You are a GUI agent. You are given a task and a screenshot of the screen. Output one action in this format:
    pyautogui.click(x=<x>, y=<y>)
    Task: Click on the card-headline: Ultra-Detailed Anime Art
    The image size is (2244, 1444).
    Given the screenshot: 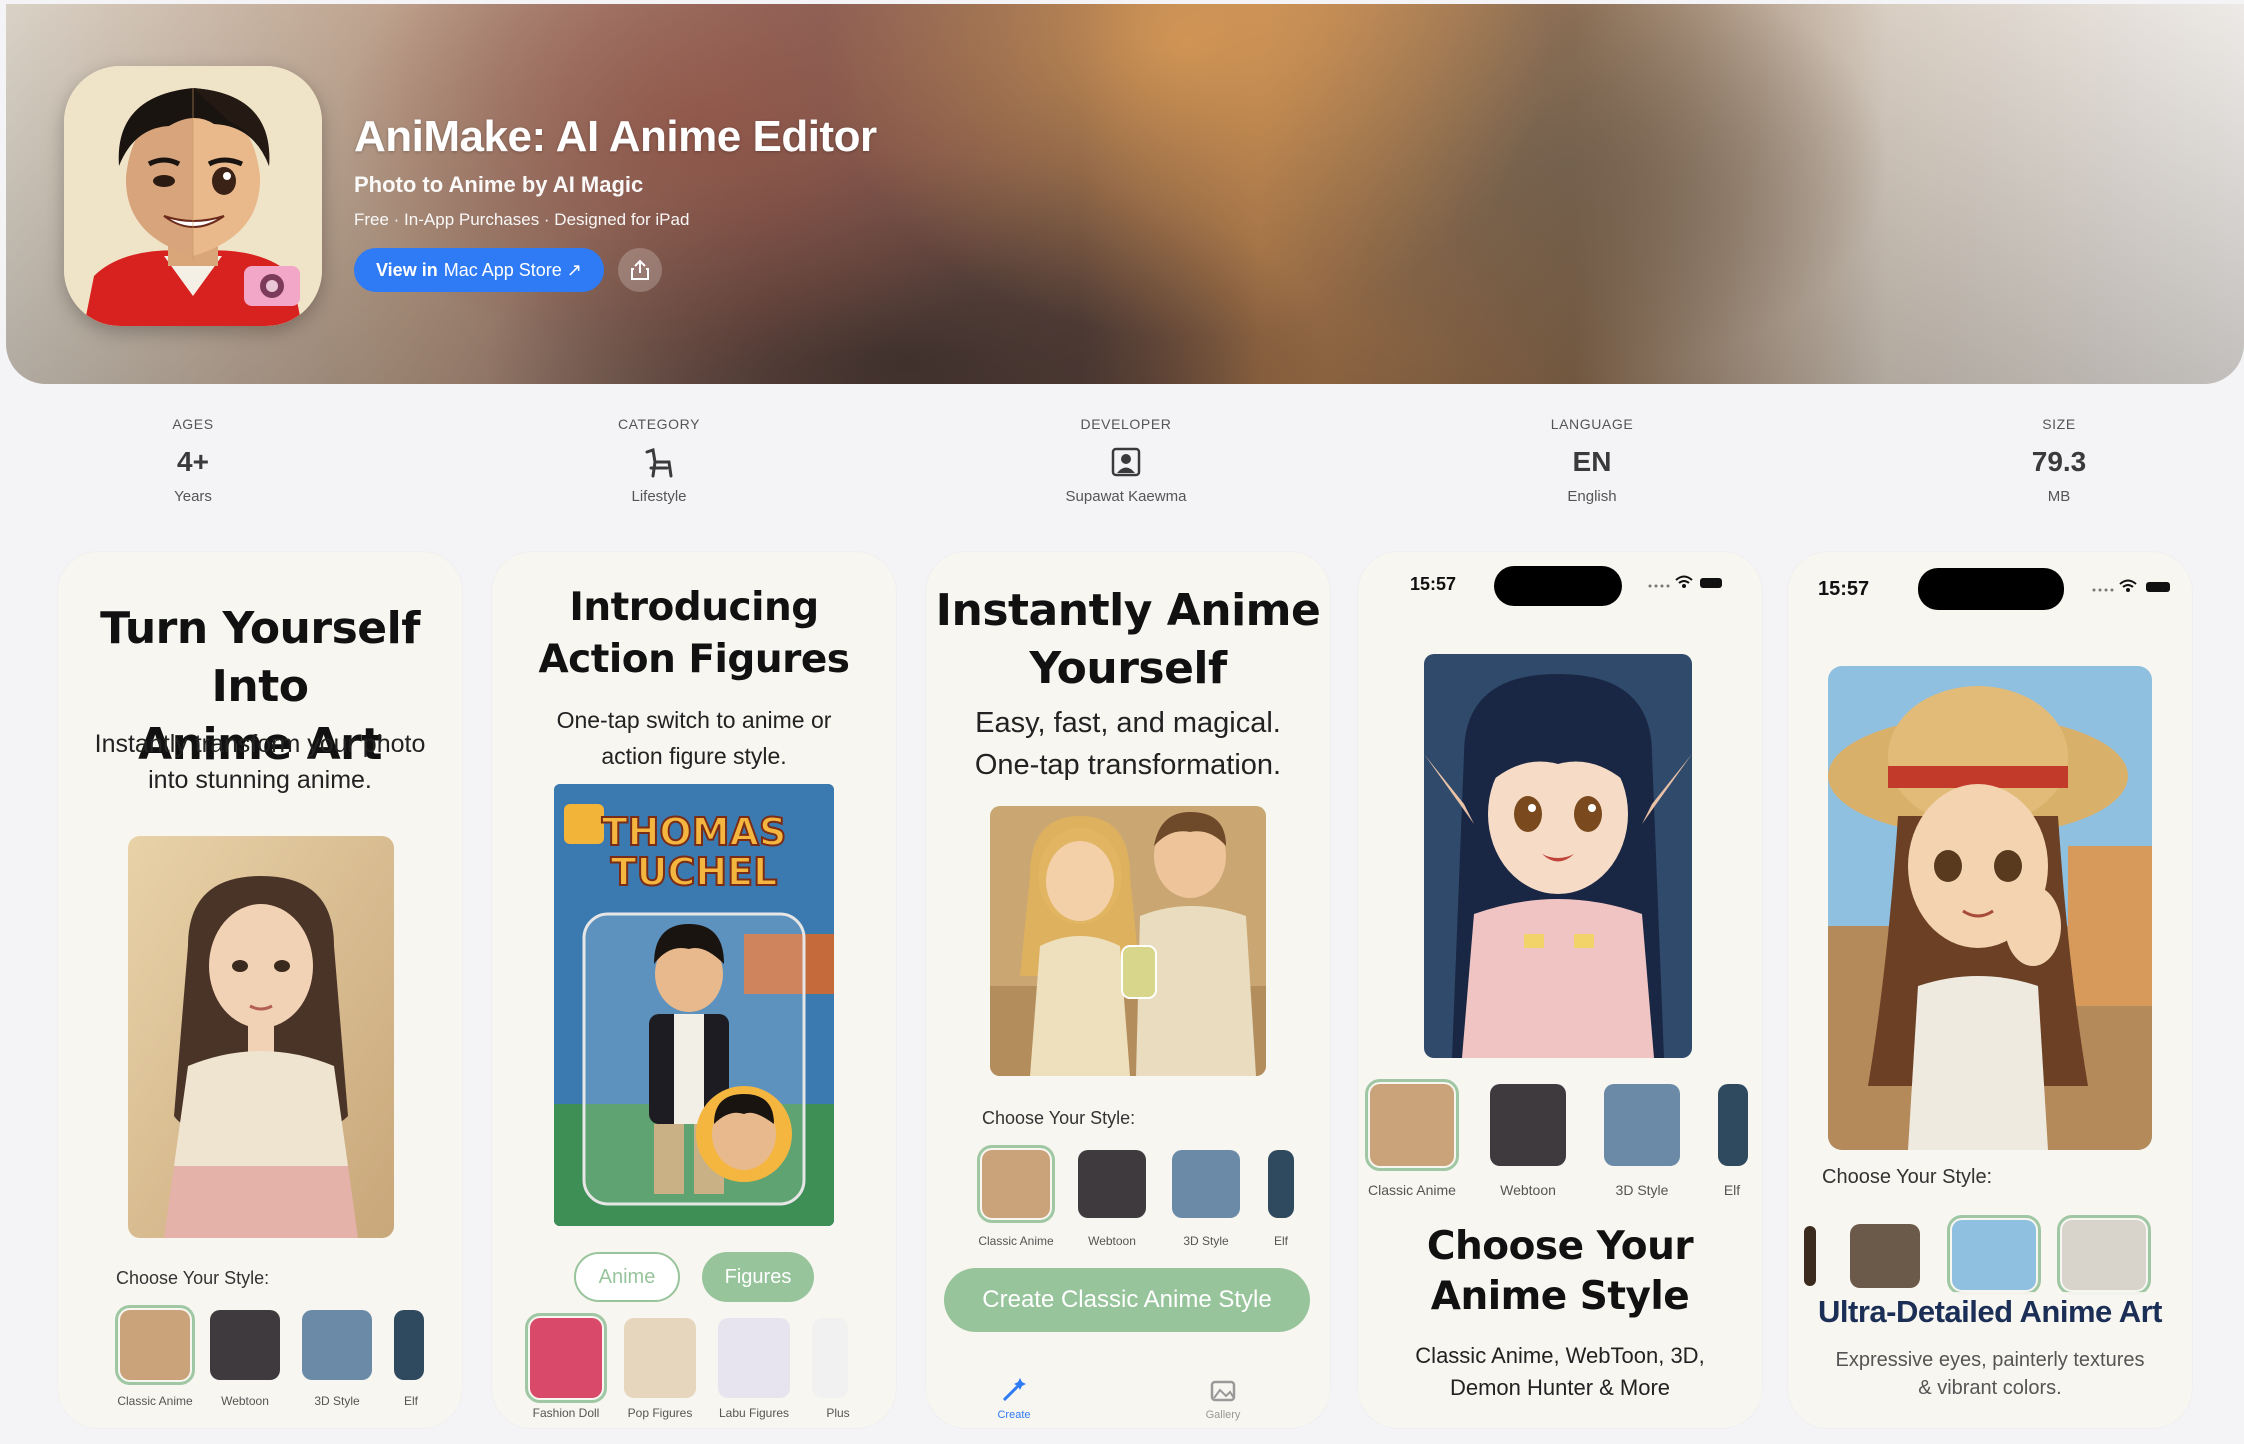 What is the action you would take?
    pyautogui.click(x=1990, y=1311)
    